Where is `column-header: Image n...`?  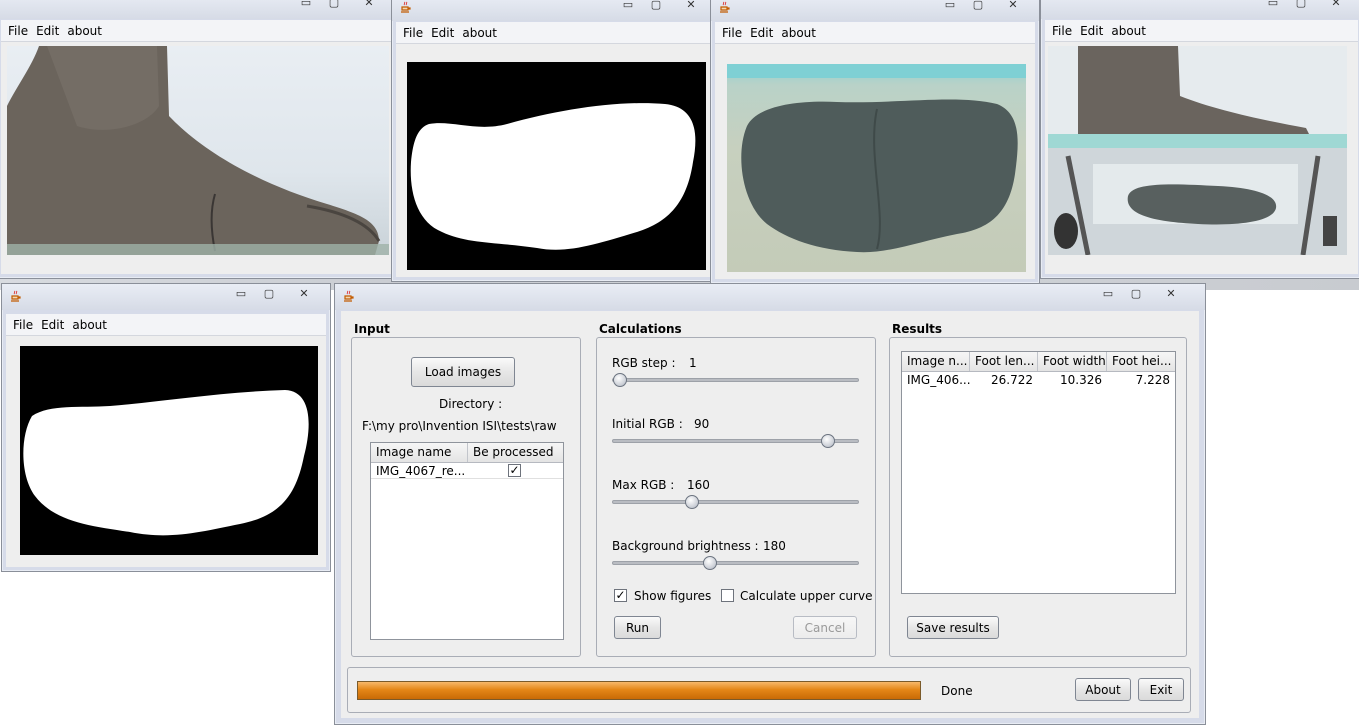
column-header: Image n... is located at coordinates (936, 361).